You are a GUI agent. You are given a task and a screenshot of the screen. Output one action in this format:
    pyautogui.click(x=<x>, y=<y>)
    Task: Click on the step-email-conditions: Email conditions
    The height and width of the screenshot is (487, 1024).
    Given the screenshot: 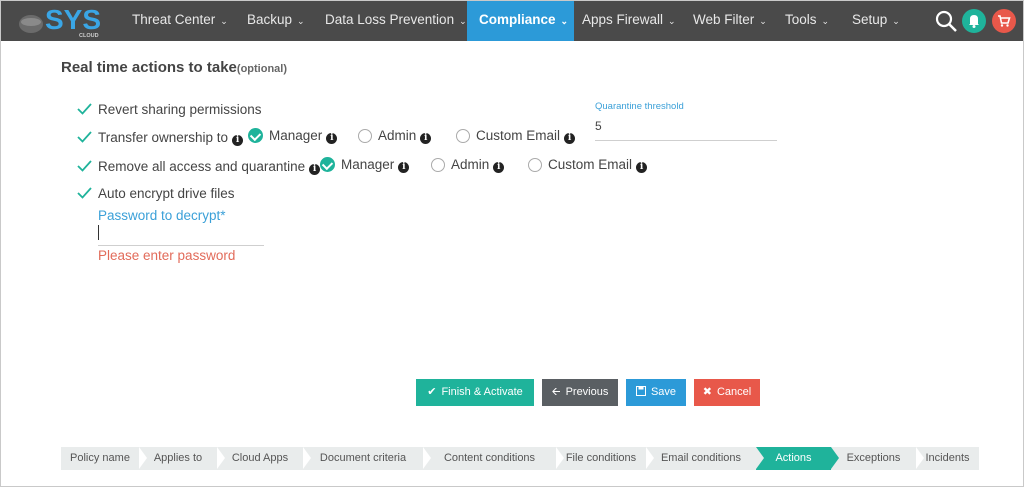 What is the action you would take?
    pyautogui.click(x=701, y=458)
    